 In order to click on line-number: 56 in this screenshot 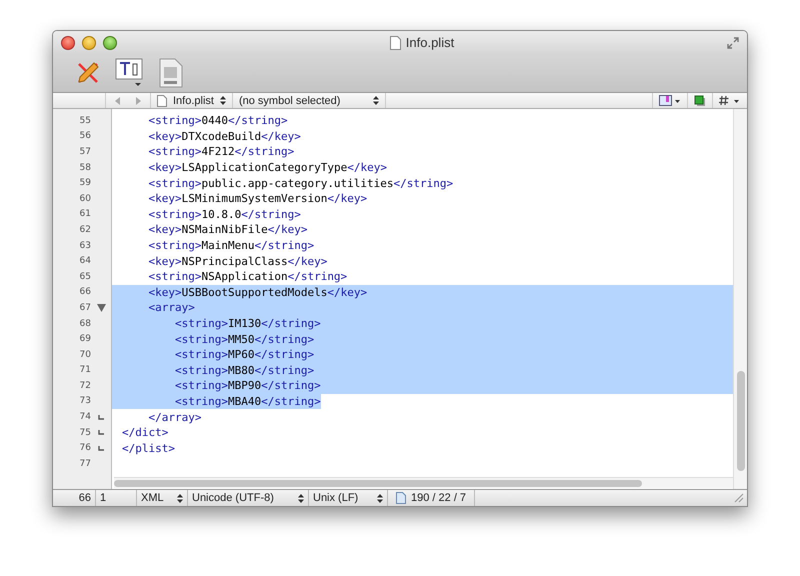, I will do `click(84, 136)`.